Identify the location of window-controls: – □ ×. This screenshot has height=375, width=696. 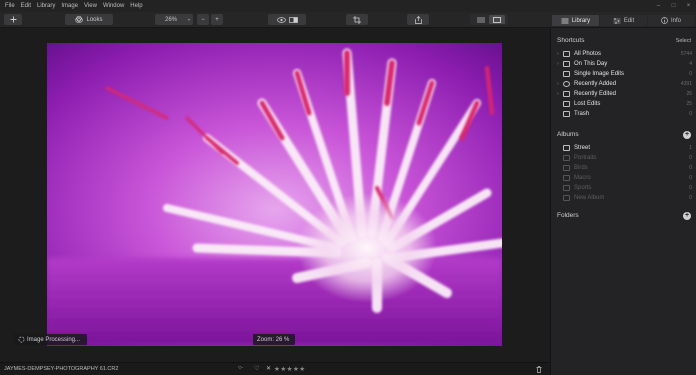
(671, 6).